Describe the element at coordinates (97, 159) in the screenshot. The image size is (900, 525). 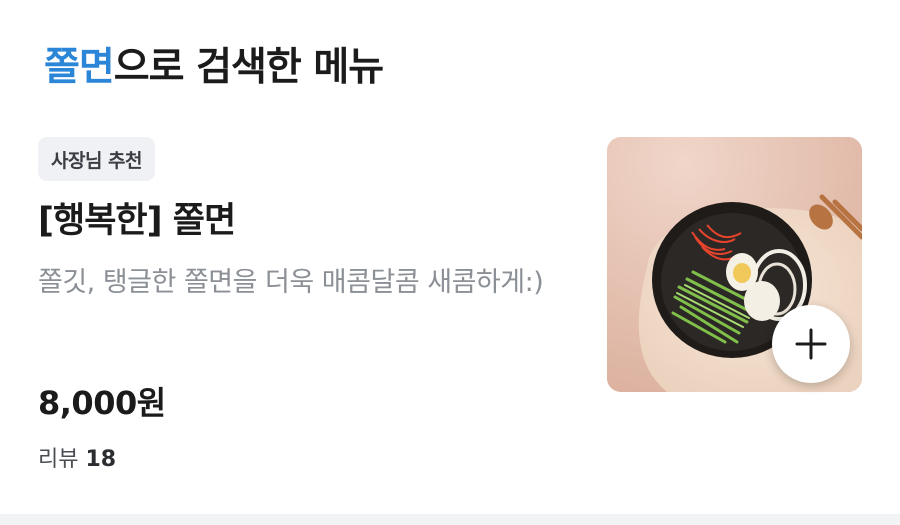
I see `owner-recommend-badge: 사장님 추천` at that location.